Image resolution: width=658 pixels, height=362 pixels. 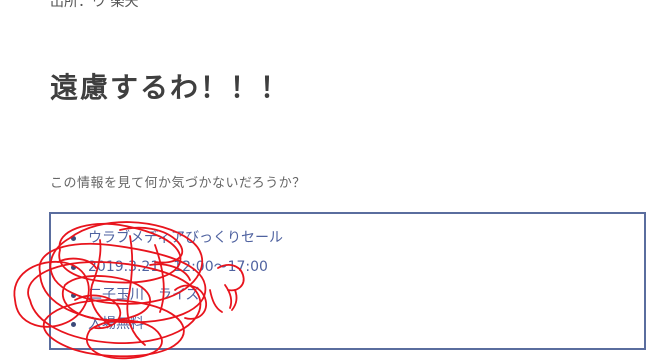 I want to click on intro-text: この情報を見て何か気づかないだろうか？, so click(x=178, y=183).